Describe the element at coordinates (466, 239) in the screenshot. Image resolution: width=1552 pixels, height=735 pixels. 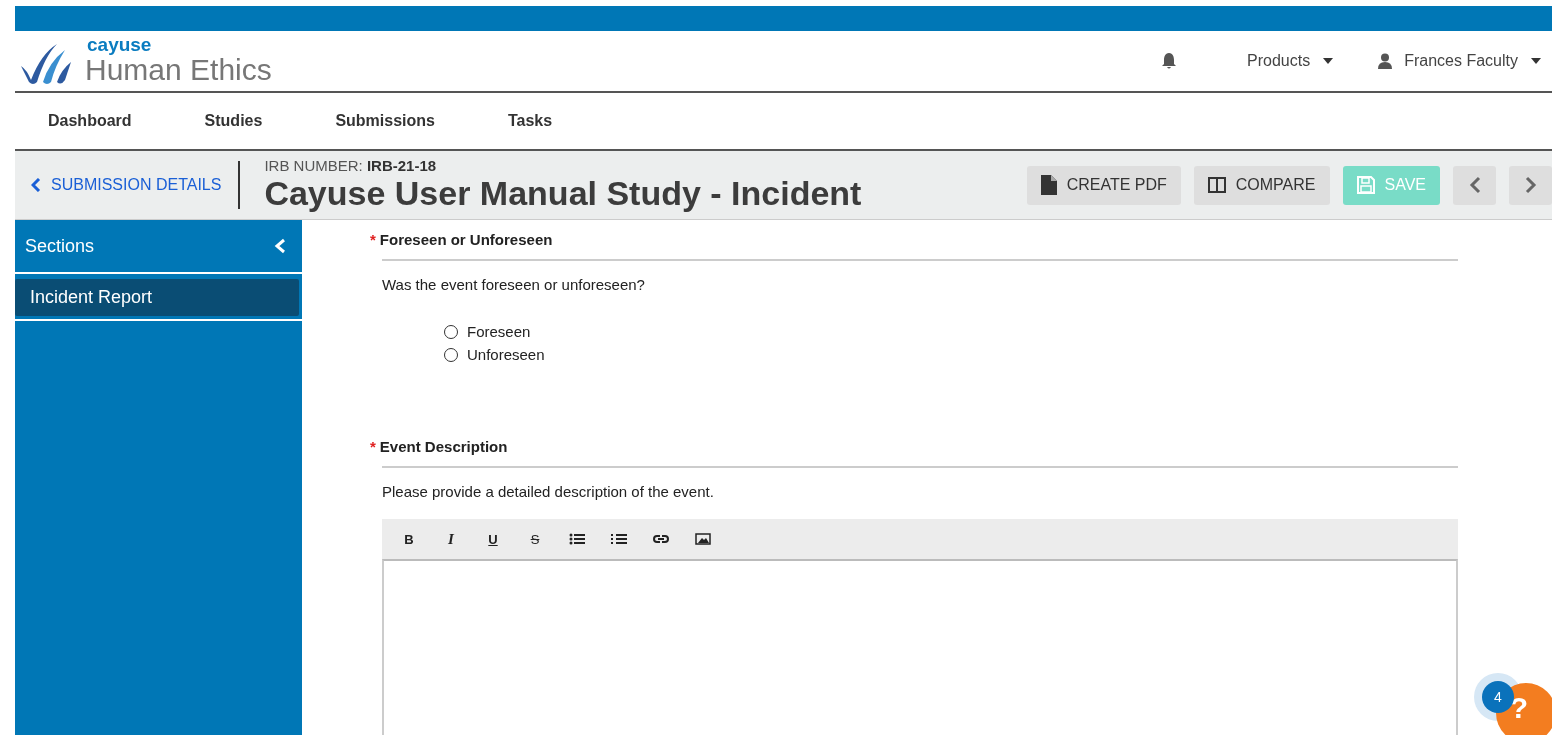
I see `question-title: Foreseen or Unforeseen` at that location.